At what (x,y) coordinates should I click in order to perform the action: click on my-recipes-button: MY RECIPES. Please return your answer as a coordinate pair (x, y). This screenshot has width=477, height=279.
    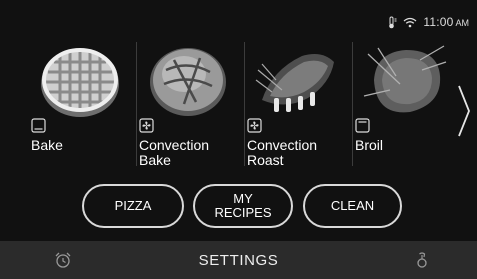
    Looking at the image, I should click on (243, 206).